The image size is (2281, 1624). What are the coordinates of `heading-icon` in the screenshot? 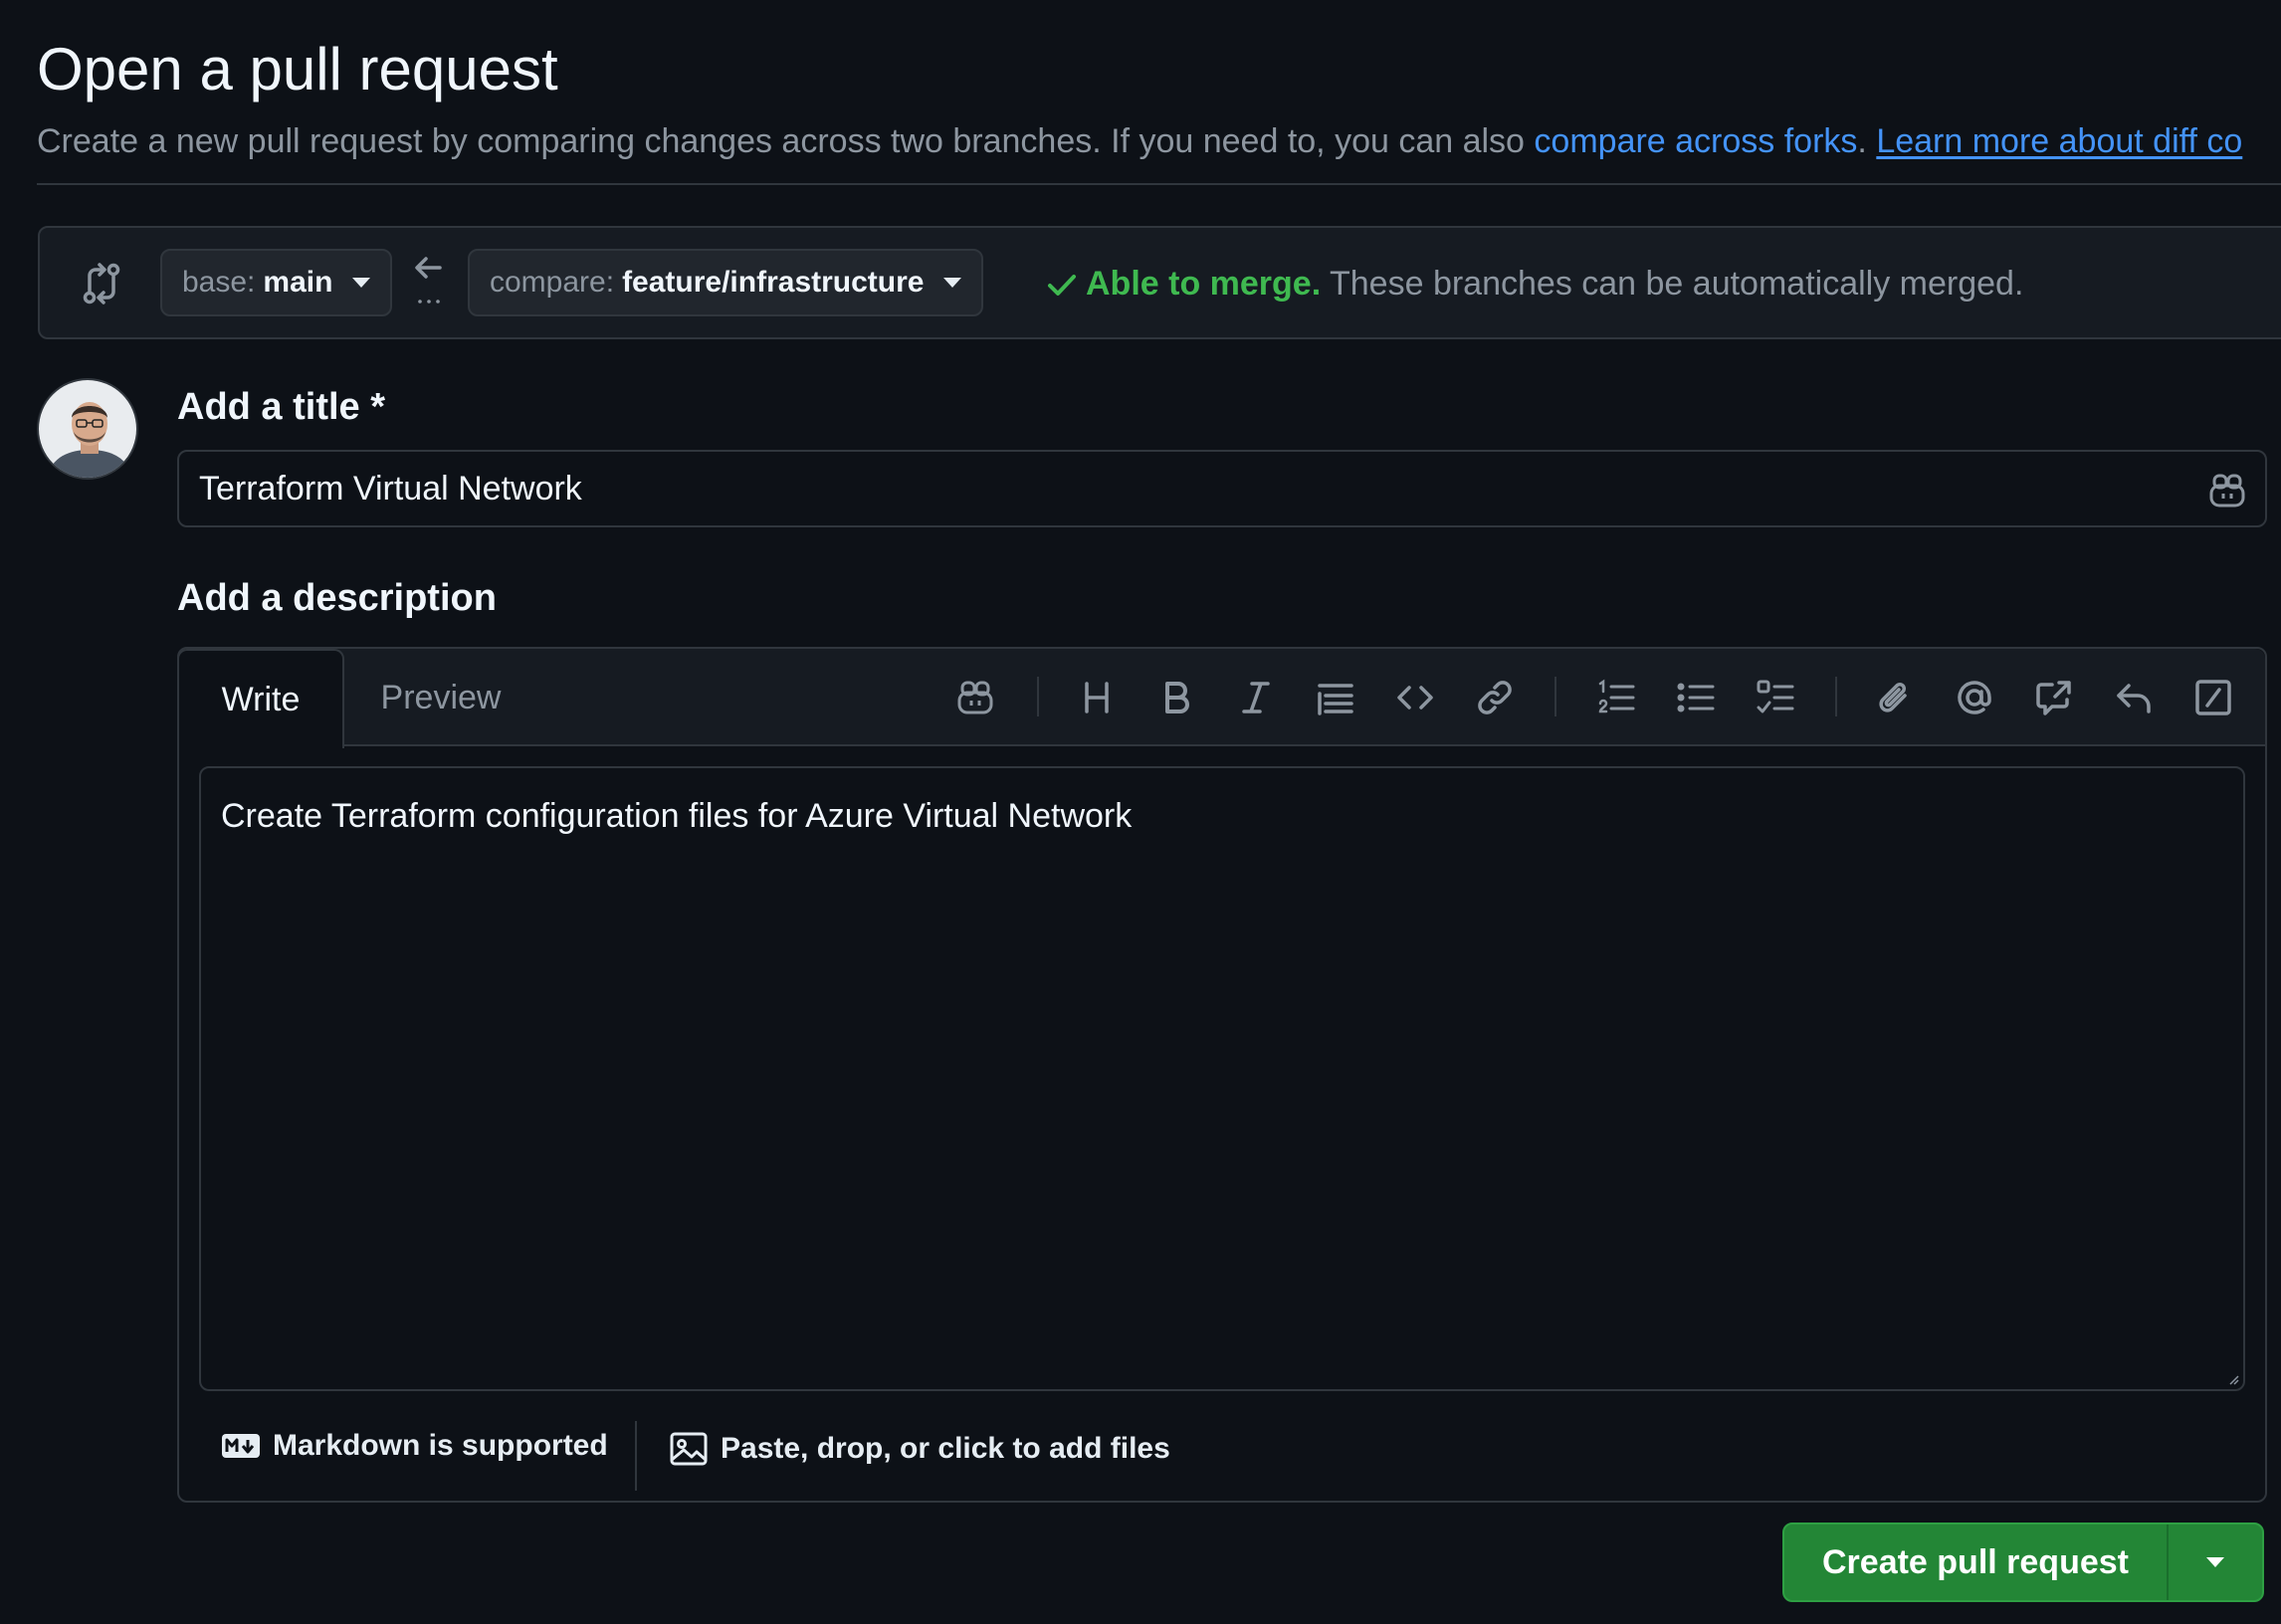 It's located at (1097, 697).